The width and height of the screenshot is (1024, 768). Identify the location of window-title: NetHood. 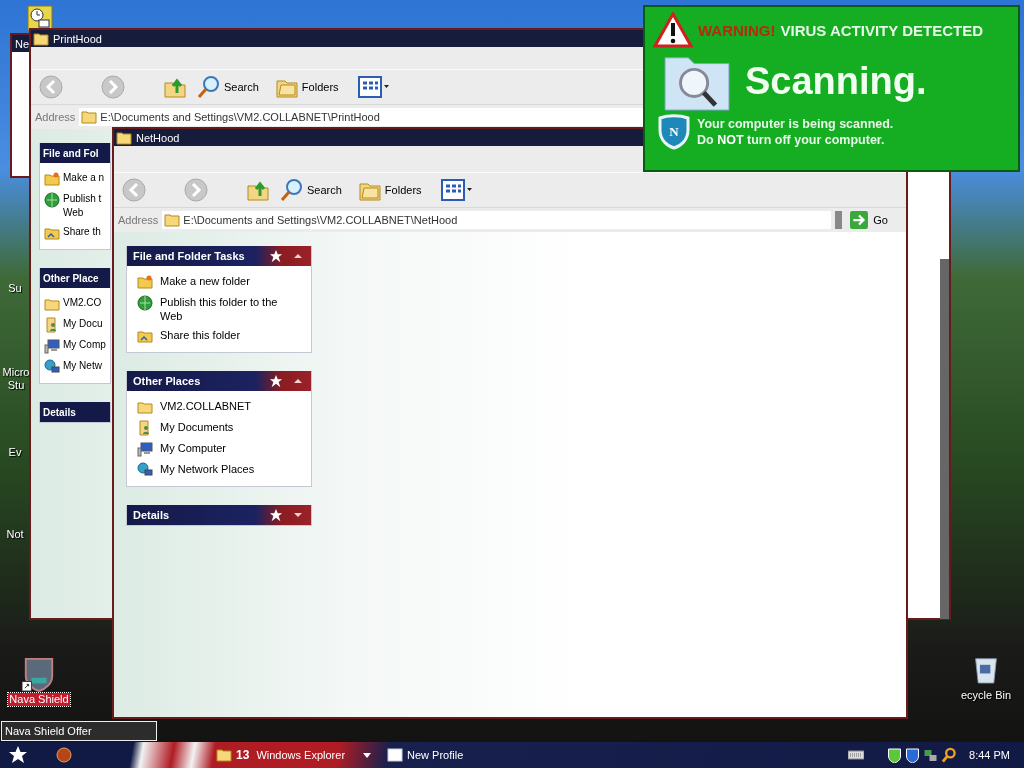
(158, 137).